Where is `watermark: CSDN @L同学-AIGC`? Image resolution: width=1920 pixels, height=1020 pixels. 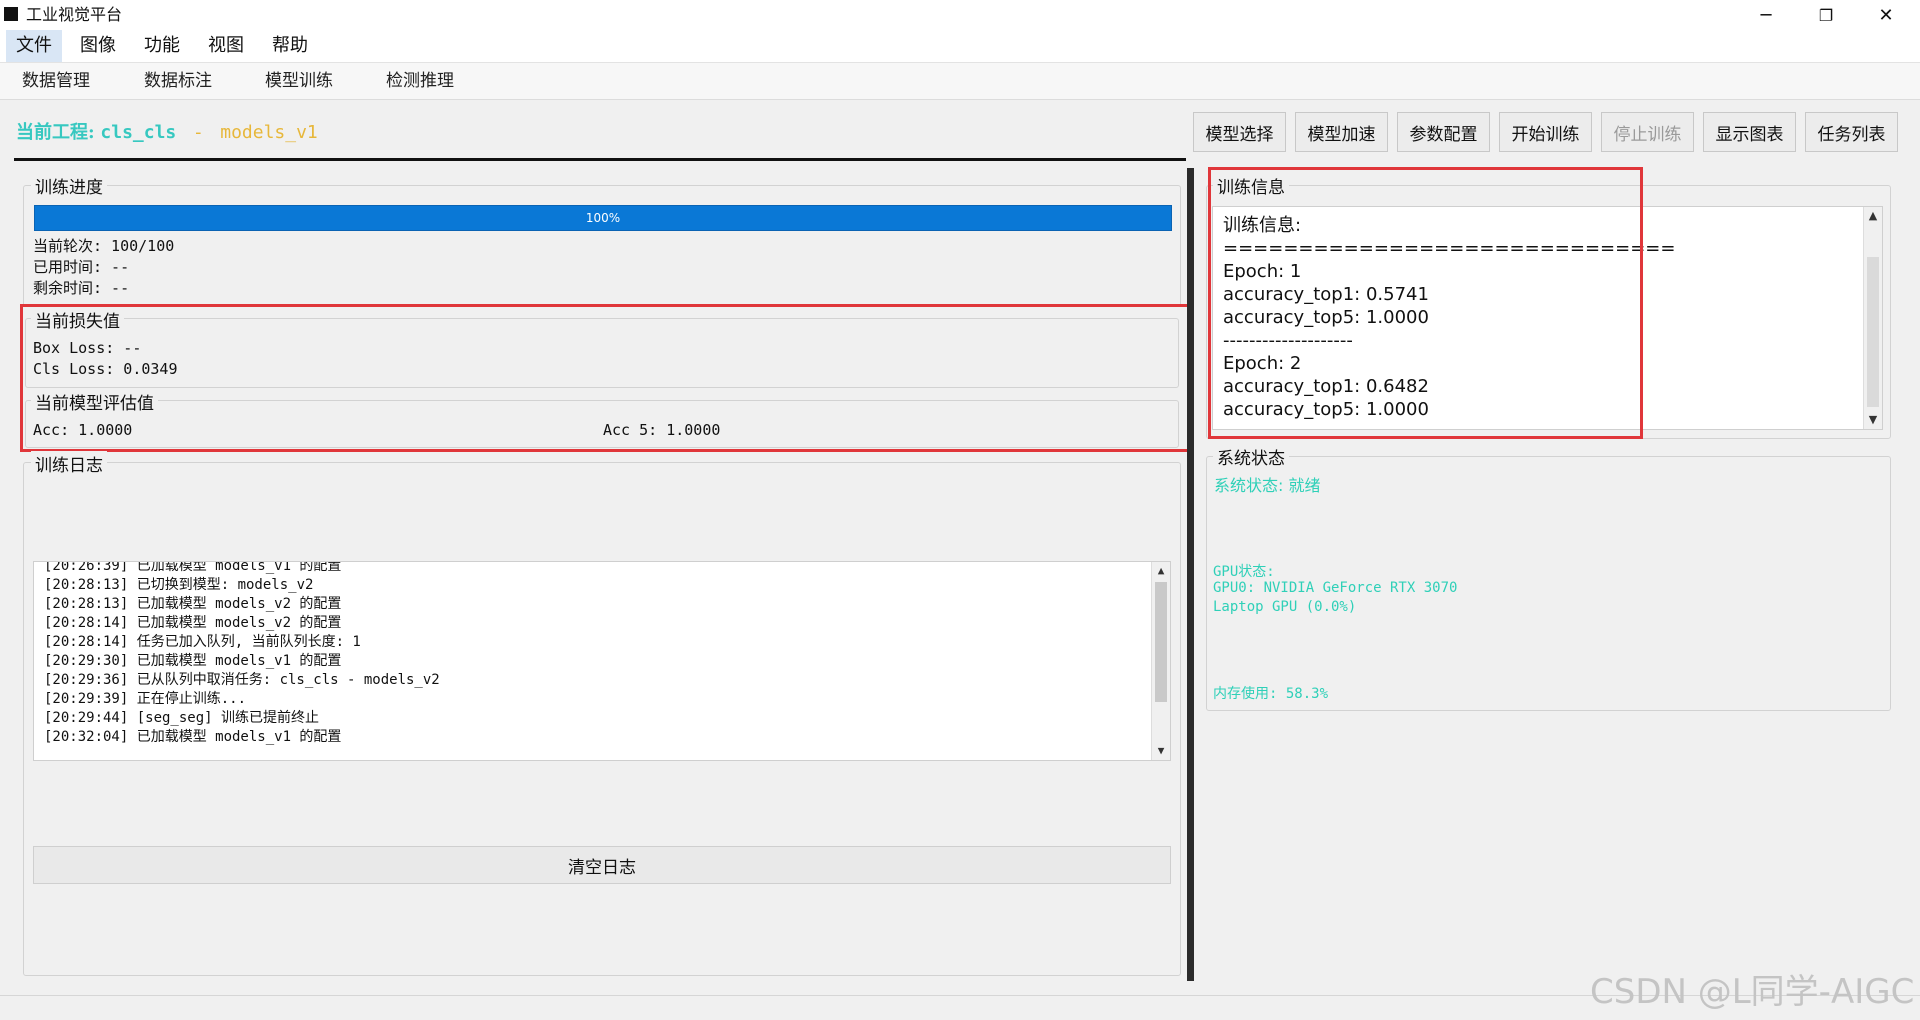 watermark: CSDN @L同学-AIGC is located at coordinates (1752, 992).